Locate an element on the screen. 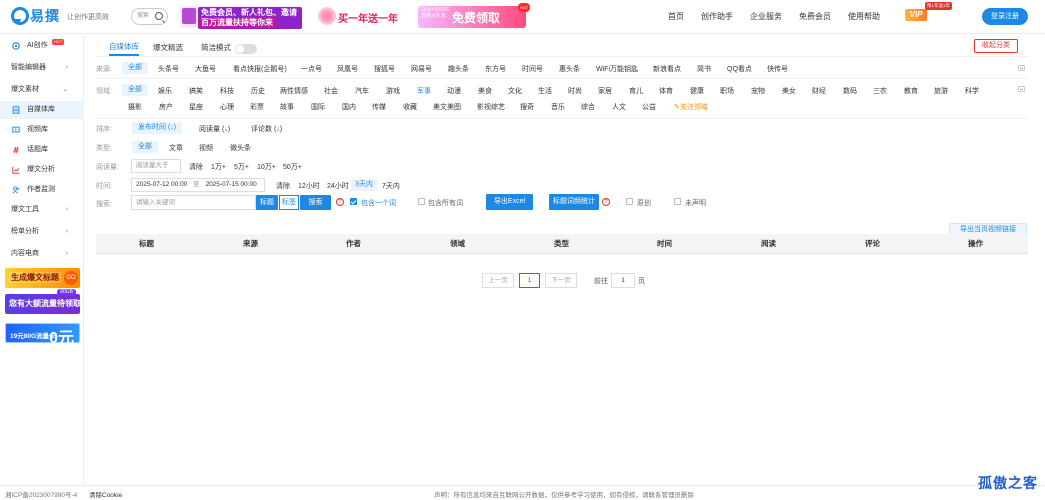  domain-option: 健康 is located at coordinates (697, 91).